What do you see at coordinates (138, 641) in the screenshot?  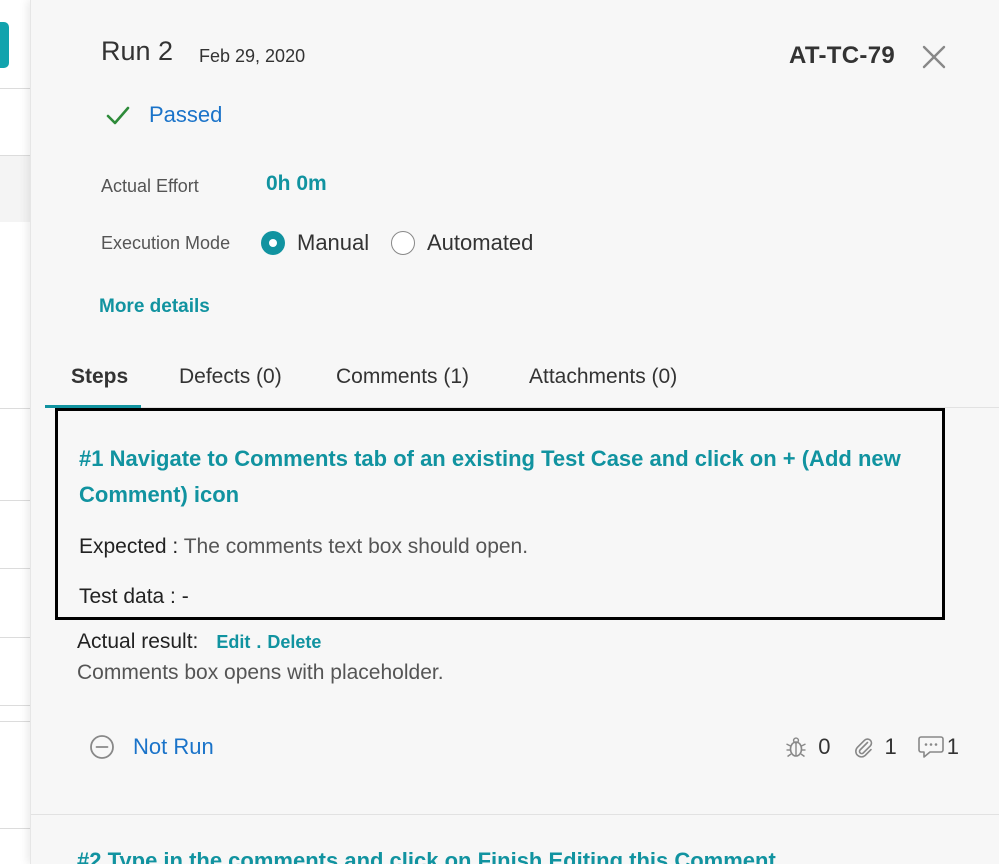 I see `actual-result-label: Actual result:` at bounding box center [138, 641].